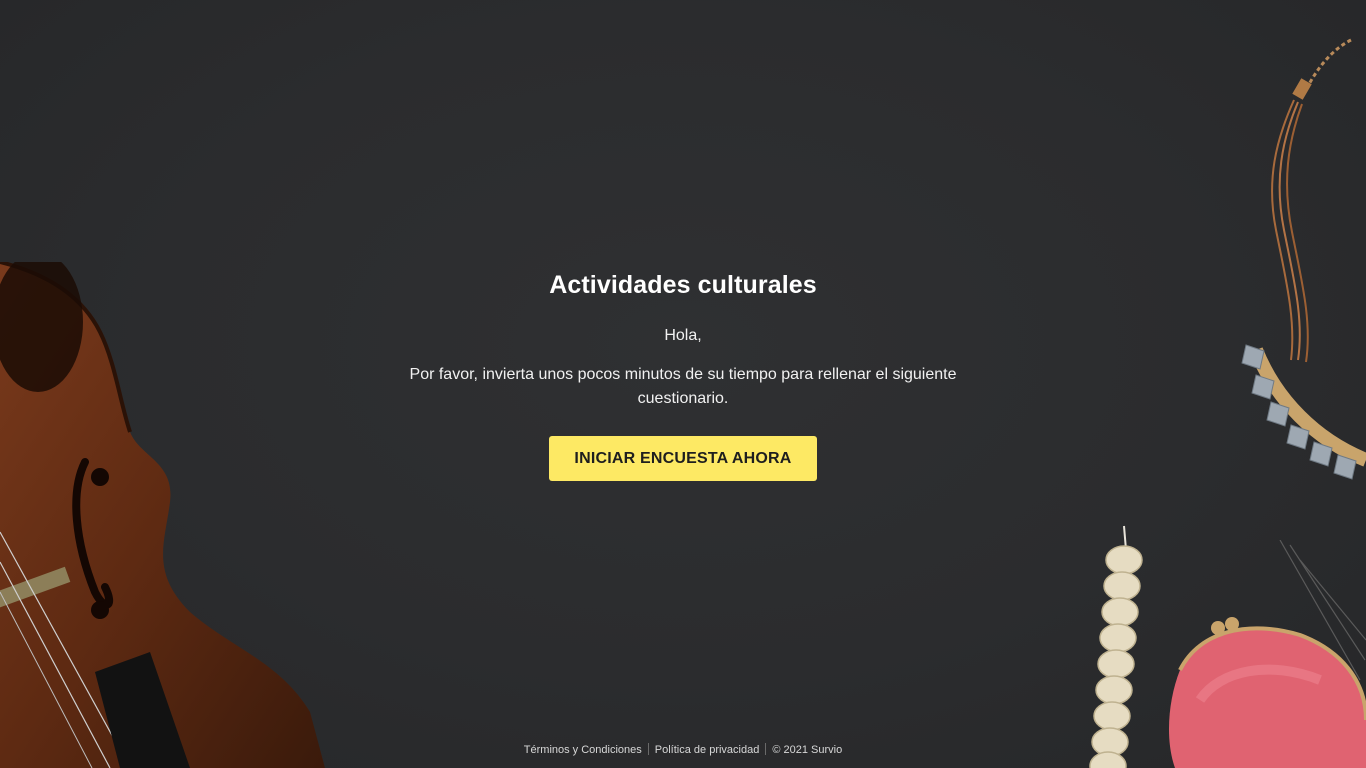  I want to click on greeting-text: Hola,, so click(683, 335).